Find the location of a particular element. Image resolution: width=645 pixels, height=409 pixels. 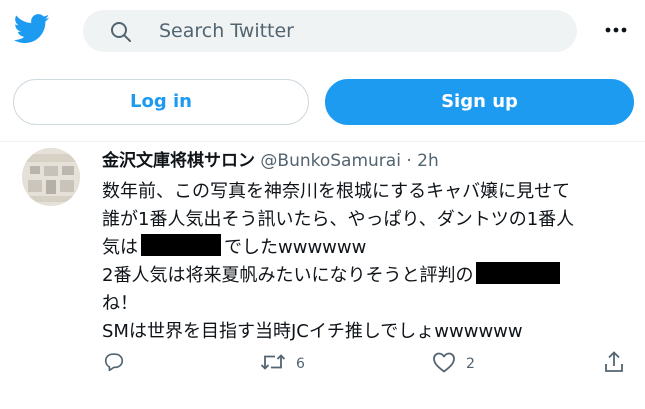

tweet-text-segment: 2番人気は将来夏帆みたいになりそうと評判の is located at coordinates (288, 275).